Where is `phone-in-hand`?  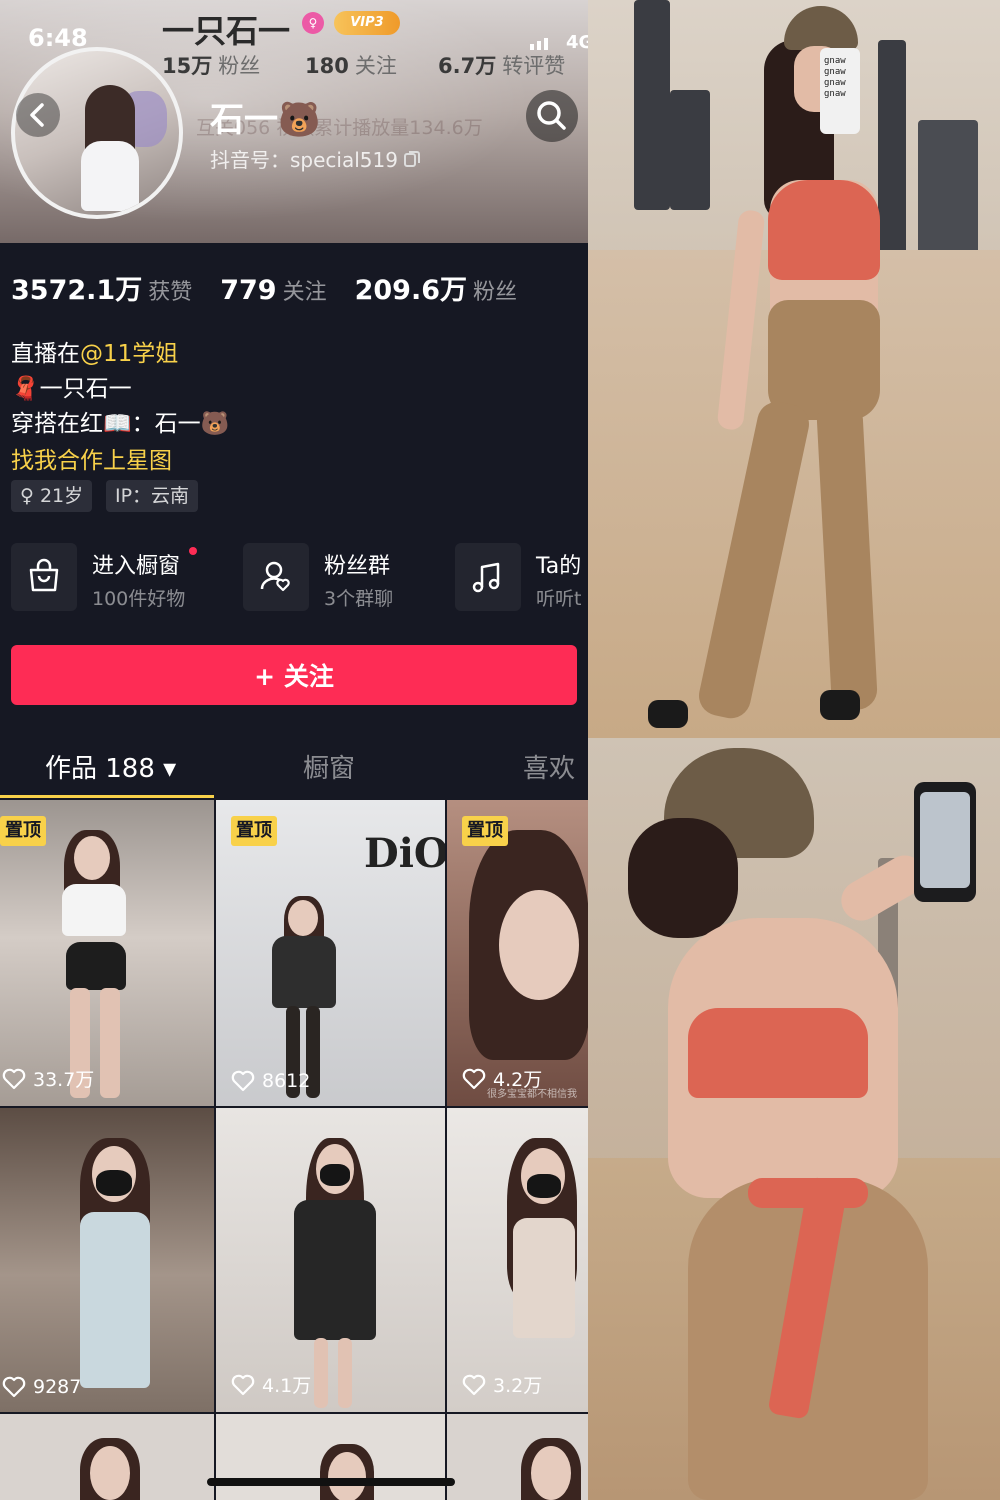
phone-in-hand is located at coordinates (945, 842).